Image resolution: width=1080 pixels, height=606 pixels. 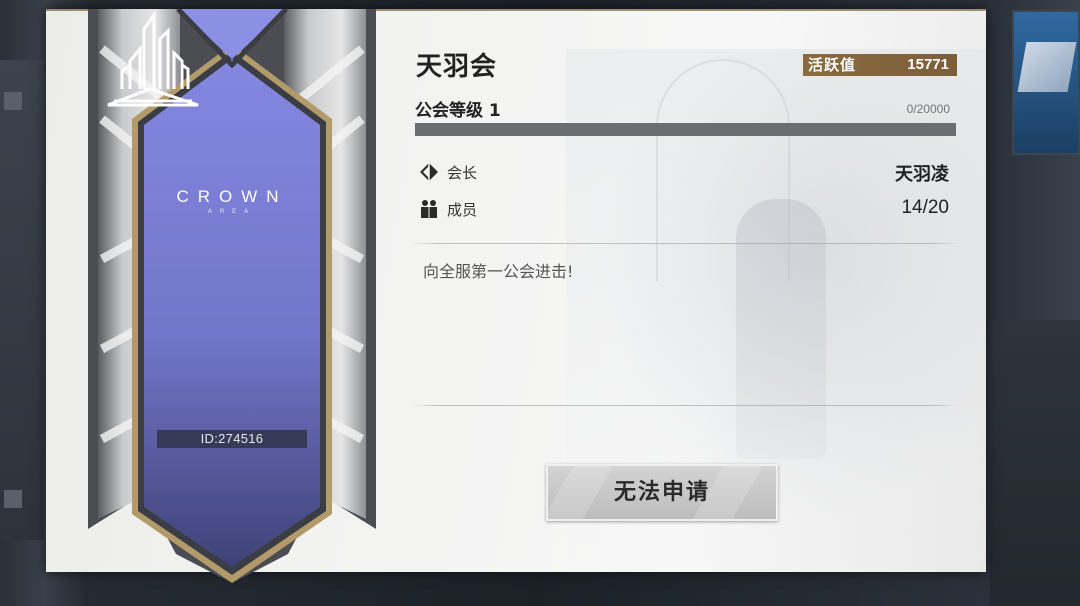 What do you see at coordinates (457, 67) in the screenshot?
I see `guild-name: 天羽会` at bounding box center [457, 67].